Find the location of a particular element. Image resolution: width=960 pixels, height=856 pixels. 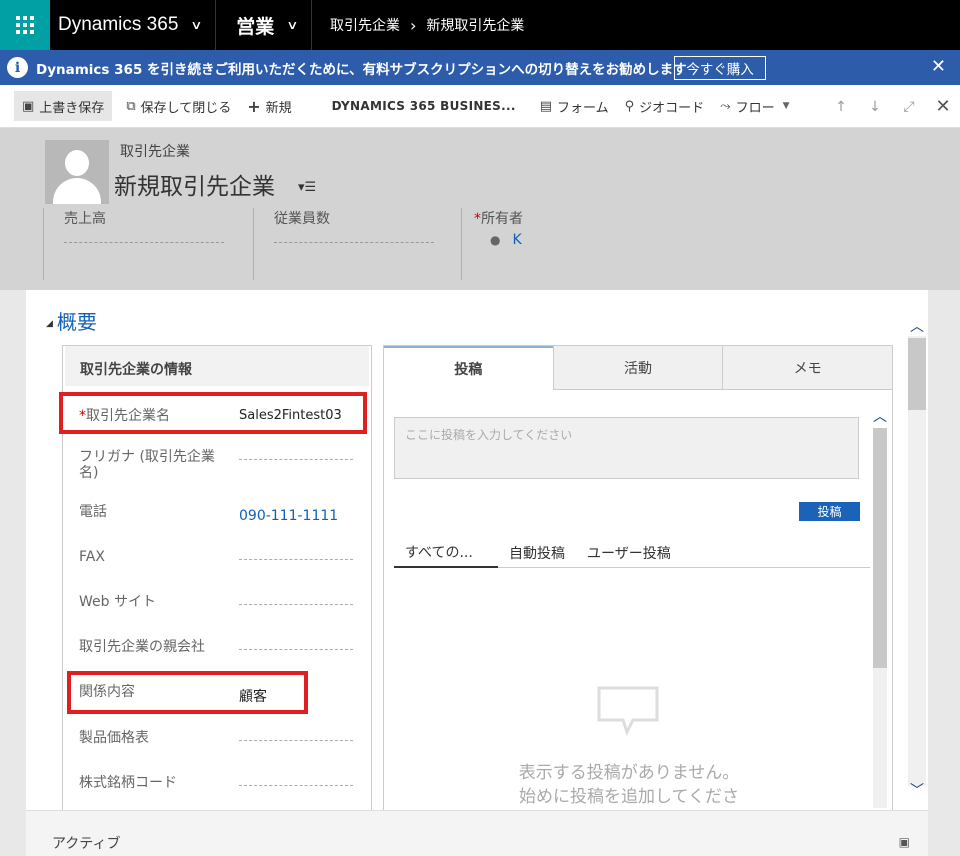

field-label: Web サイト is located at coordinates (117, 602).